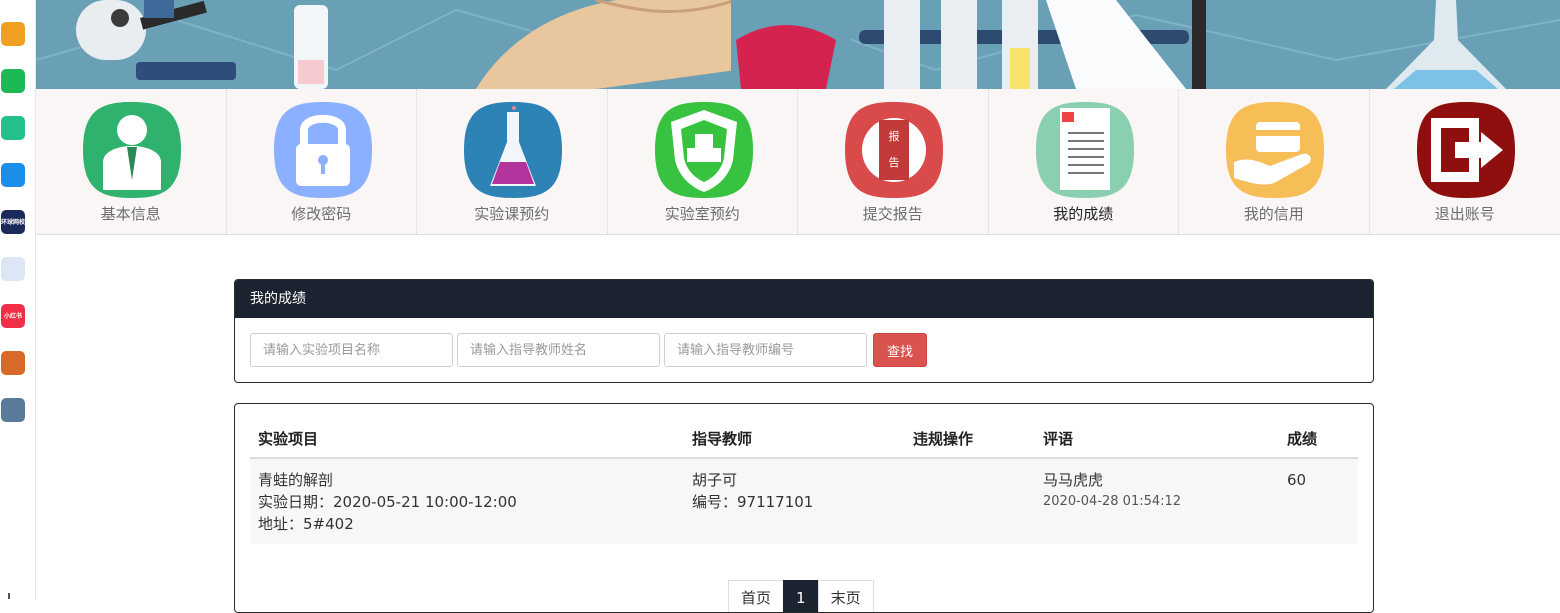 Image resolution: width=1560 pixels, height=613 pixels. I want to click on game-hero-icon, so click(13, 363).